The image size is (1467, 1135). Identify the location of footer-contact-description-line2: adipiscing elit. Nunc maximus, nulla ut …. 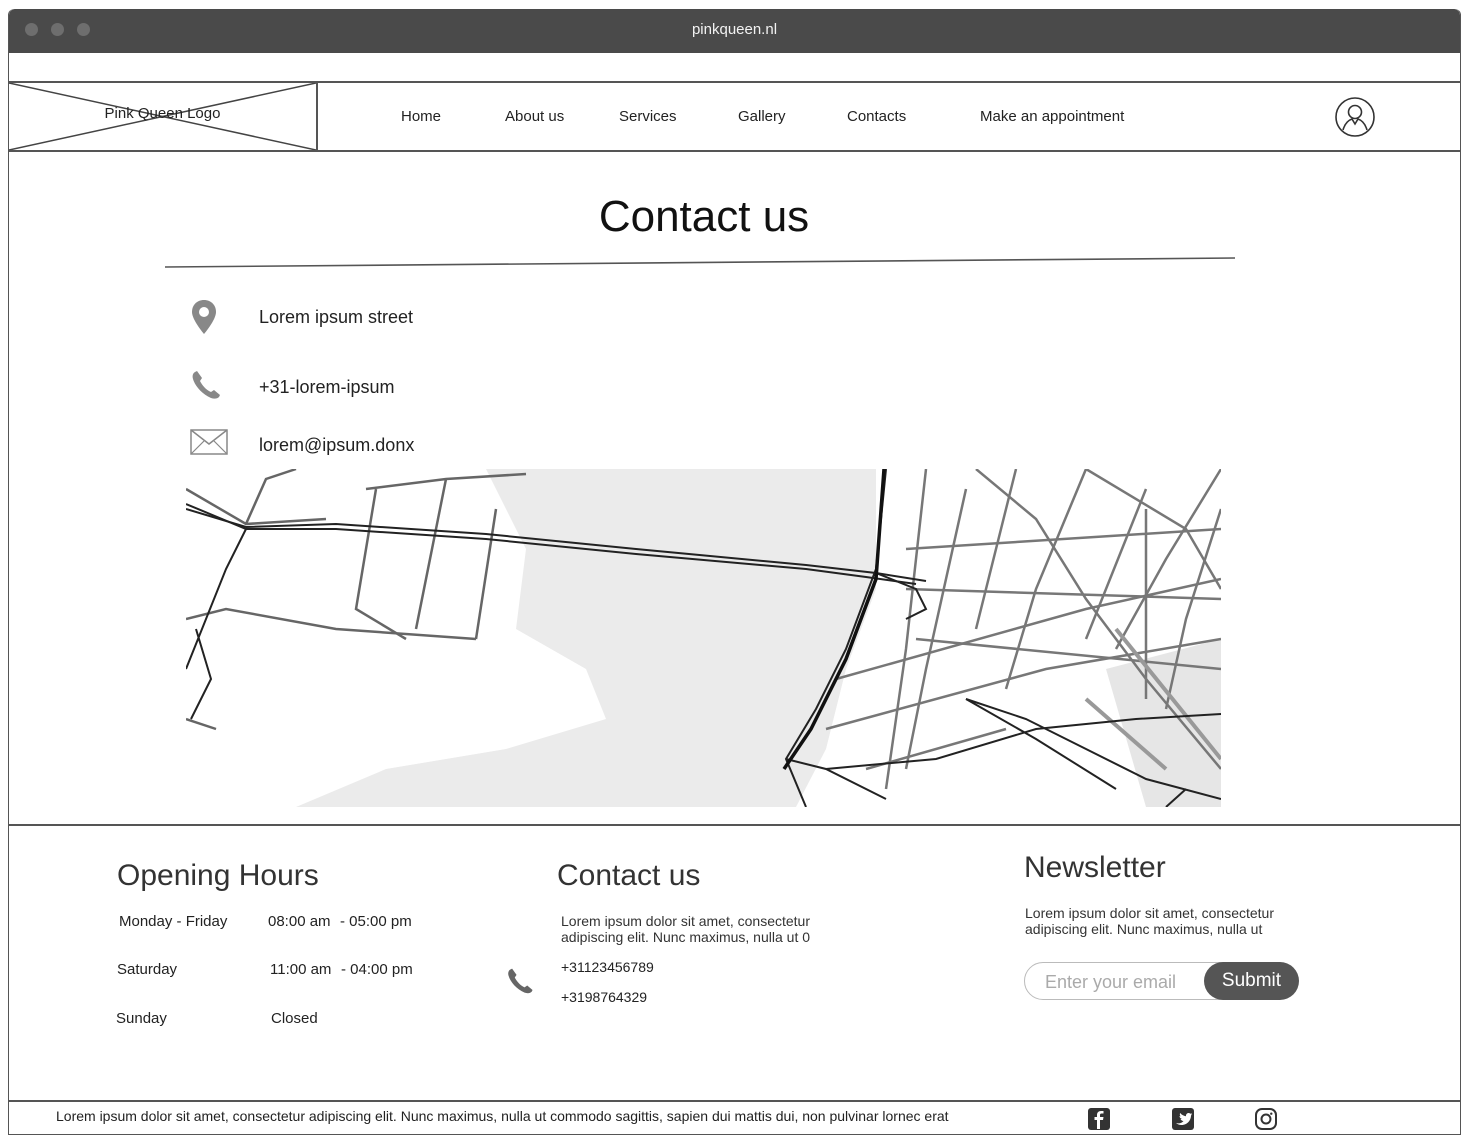
(686, 937).